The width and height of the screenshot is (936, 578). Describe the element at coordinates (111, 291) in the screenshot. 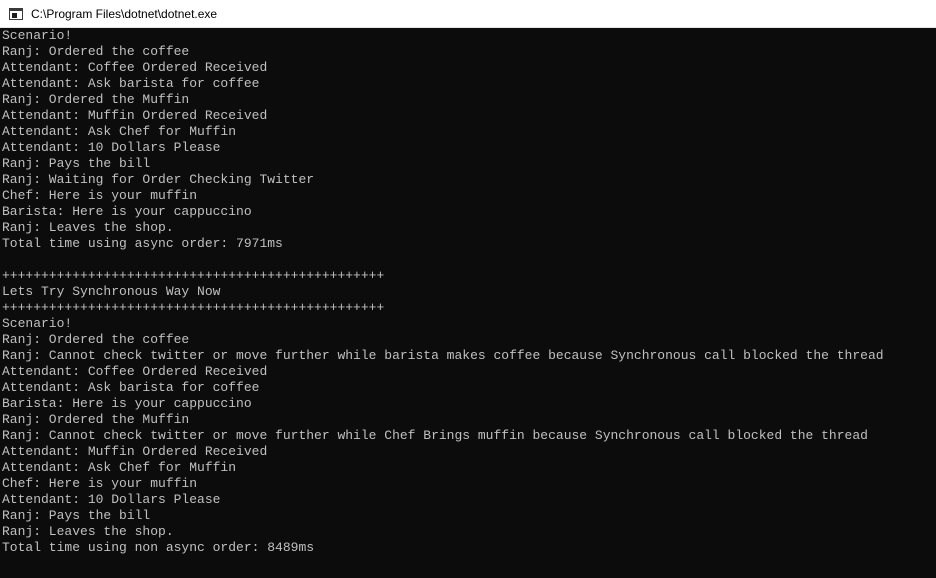

I see `console-line: Lets Try Synchronous Way Now` at that location.